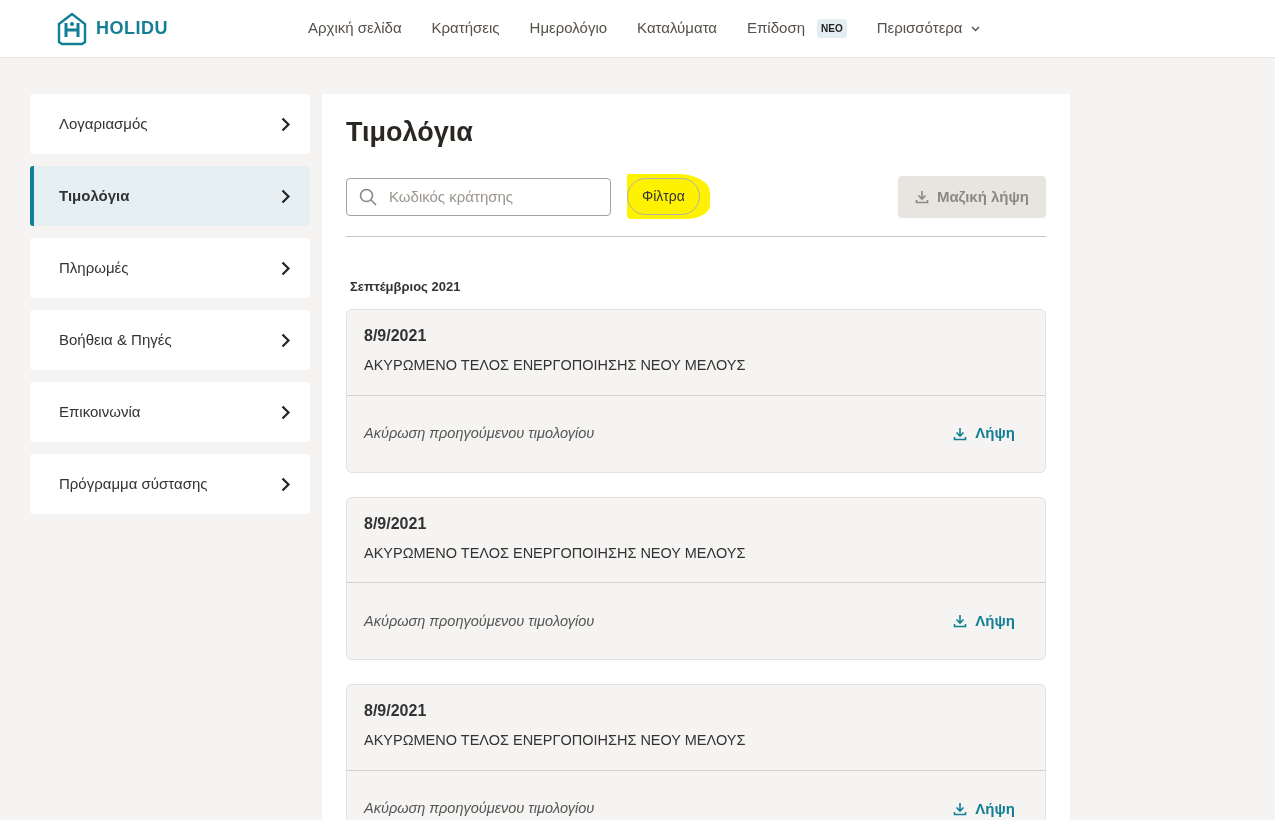 The image size is (1275, 820). What do you see at coordinates (832, 28) in the screenshot?
I see `new-badge: NEO` at bounding box center [832, 28].